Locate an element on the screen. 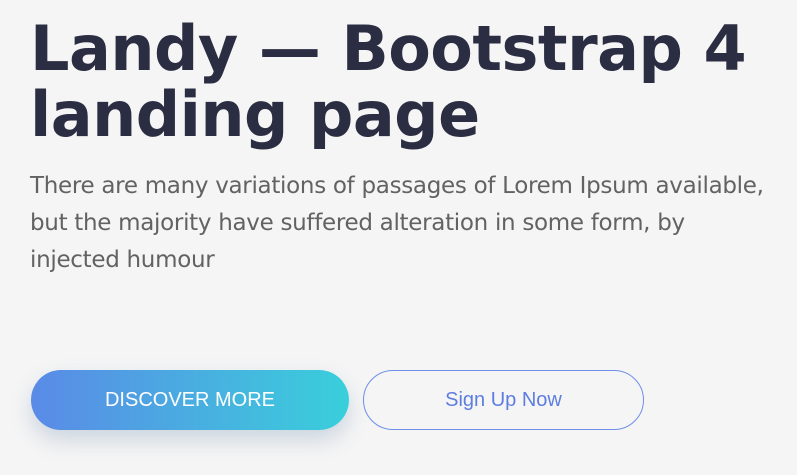 This screenshot has height=475, width=797. discover-more-button: DISCOVER MORE is located at coordinates (190, 400).